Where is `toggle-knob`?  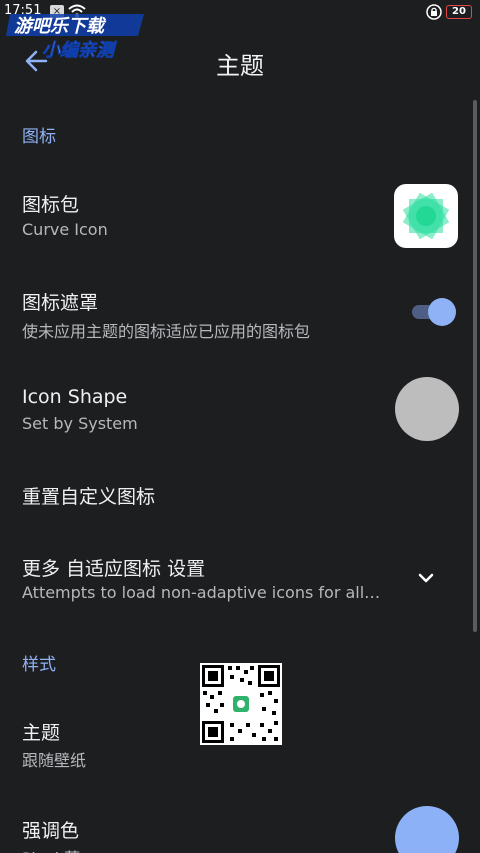
toggle-knob is located at coordinates (442, 312).